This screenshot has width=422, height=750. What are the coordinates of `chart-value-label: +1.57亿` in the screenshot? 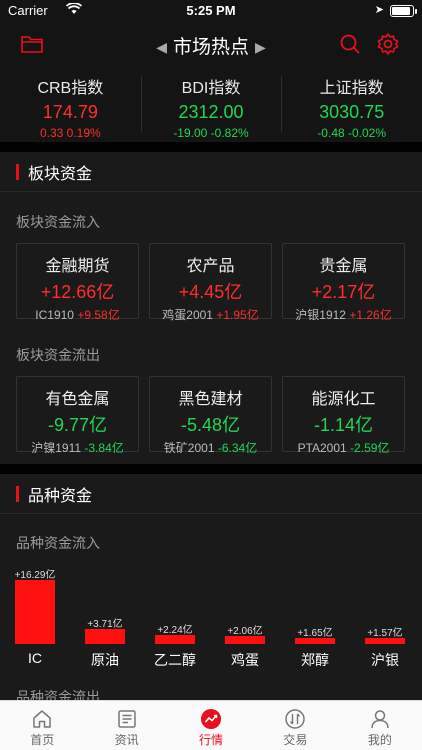 It's located at (385, 633).